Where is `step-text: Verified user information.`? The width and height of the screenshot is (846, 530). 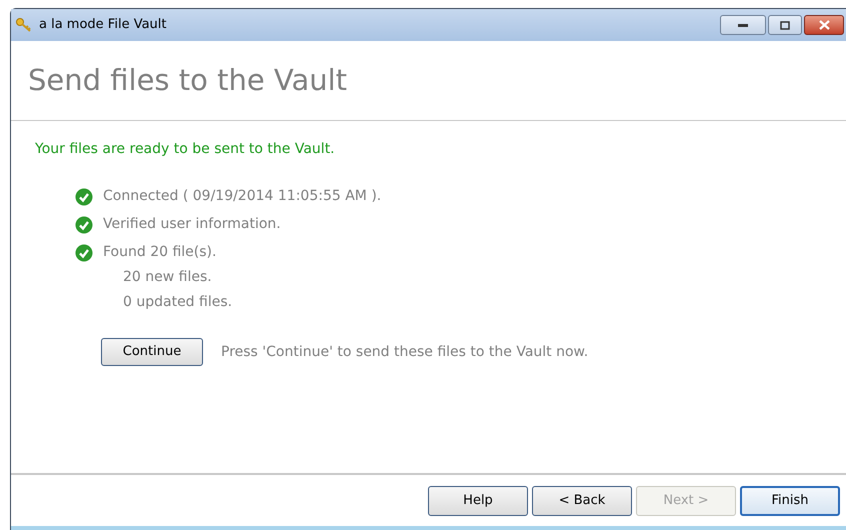 step-text: Verified user information. is located at coordinates (192, 224).